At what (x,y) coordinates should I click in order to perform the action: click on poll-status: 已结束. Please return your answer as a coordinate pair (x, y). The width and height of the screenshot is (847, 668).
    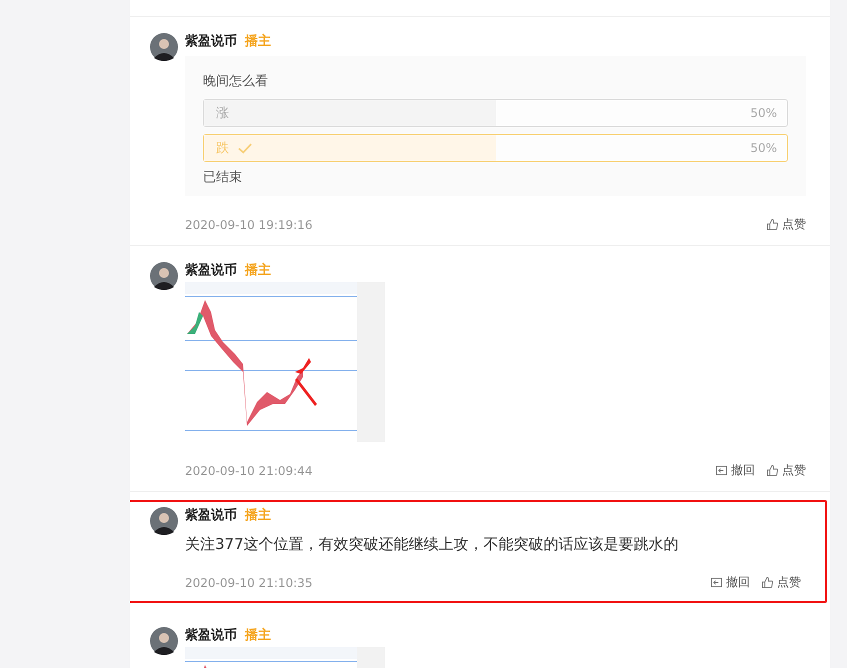
    Looking at the image, I should click on (223, 177).